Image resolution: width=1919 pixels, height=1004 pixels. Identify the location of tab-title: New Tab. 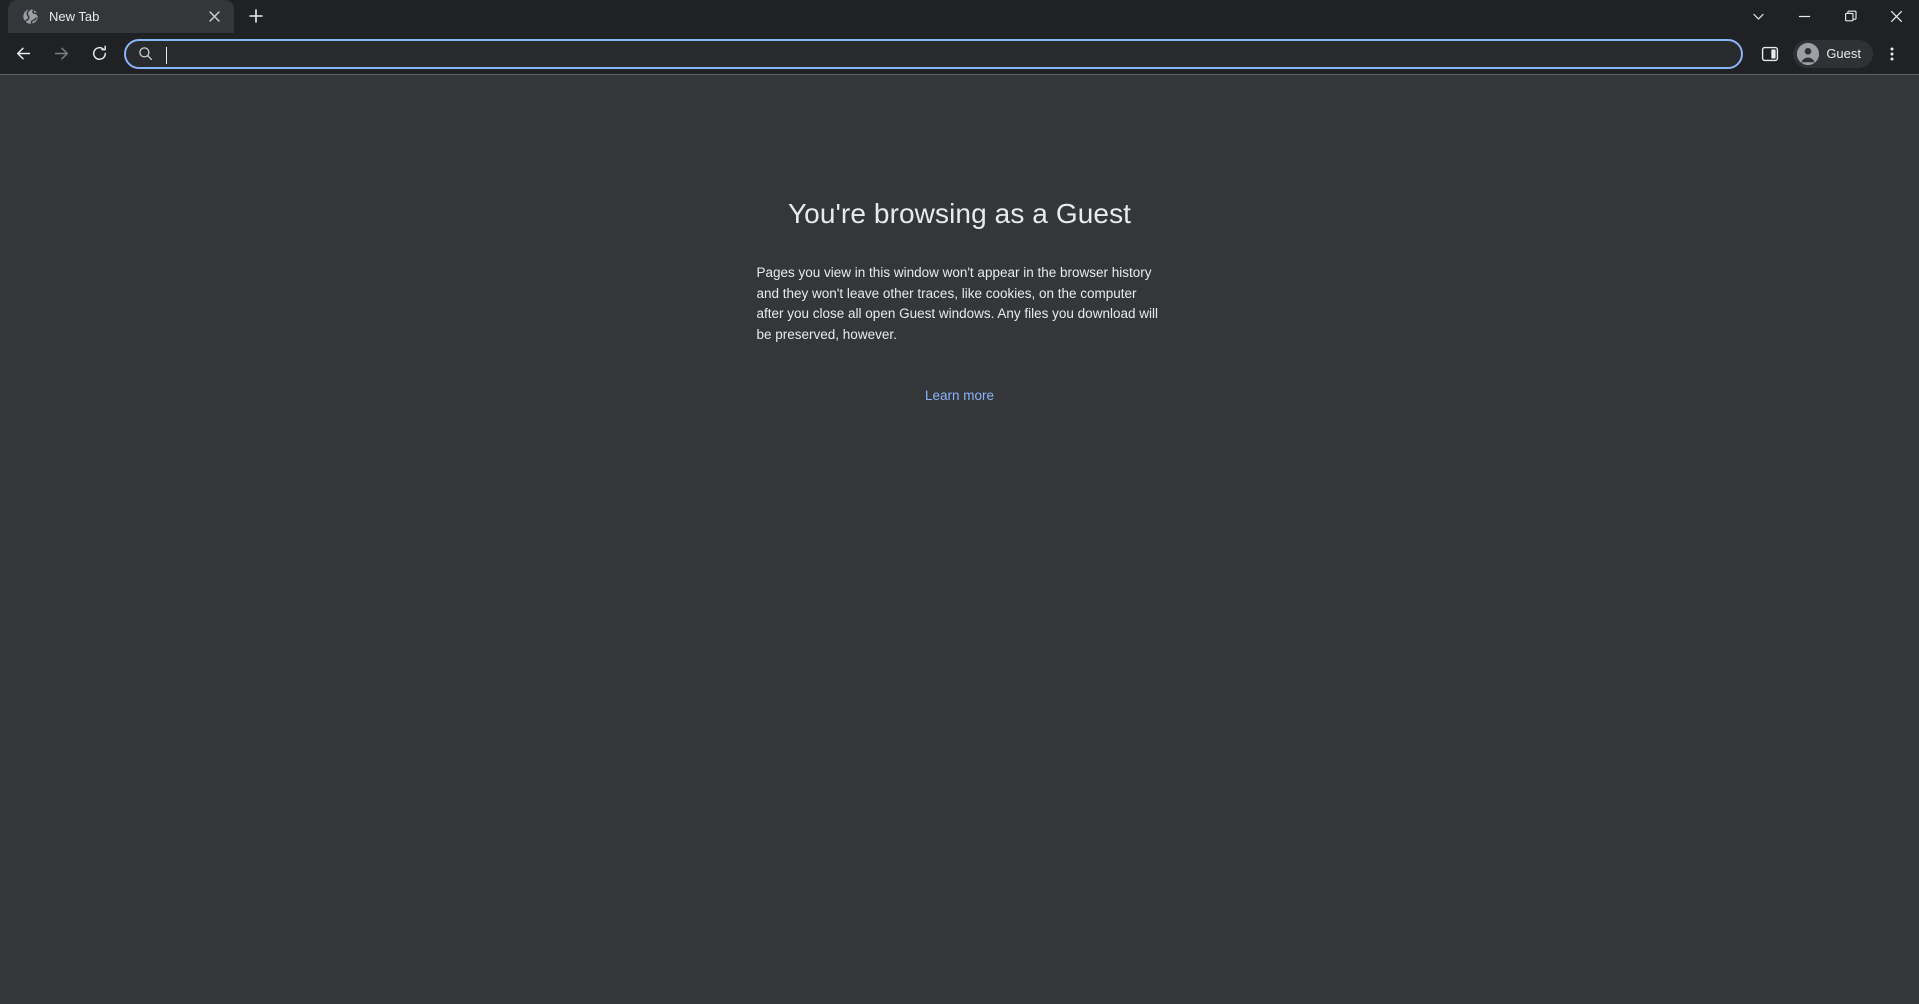
(74, 16).